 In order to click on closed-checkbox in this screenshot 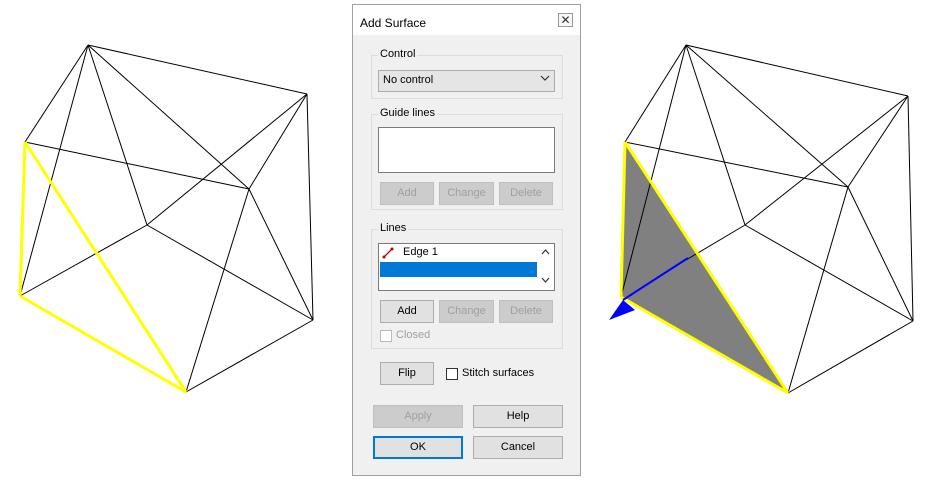, I will do `click(386, 336)`.